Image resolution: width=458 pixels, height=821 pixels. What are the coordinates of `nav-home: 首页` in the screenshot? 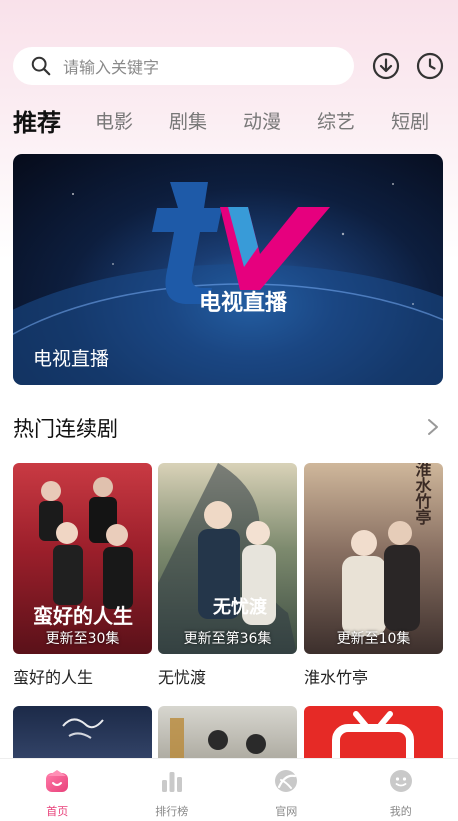 It's located at (57, 790).